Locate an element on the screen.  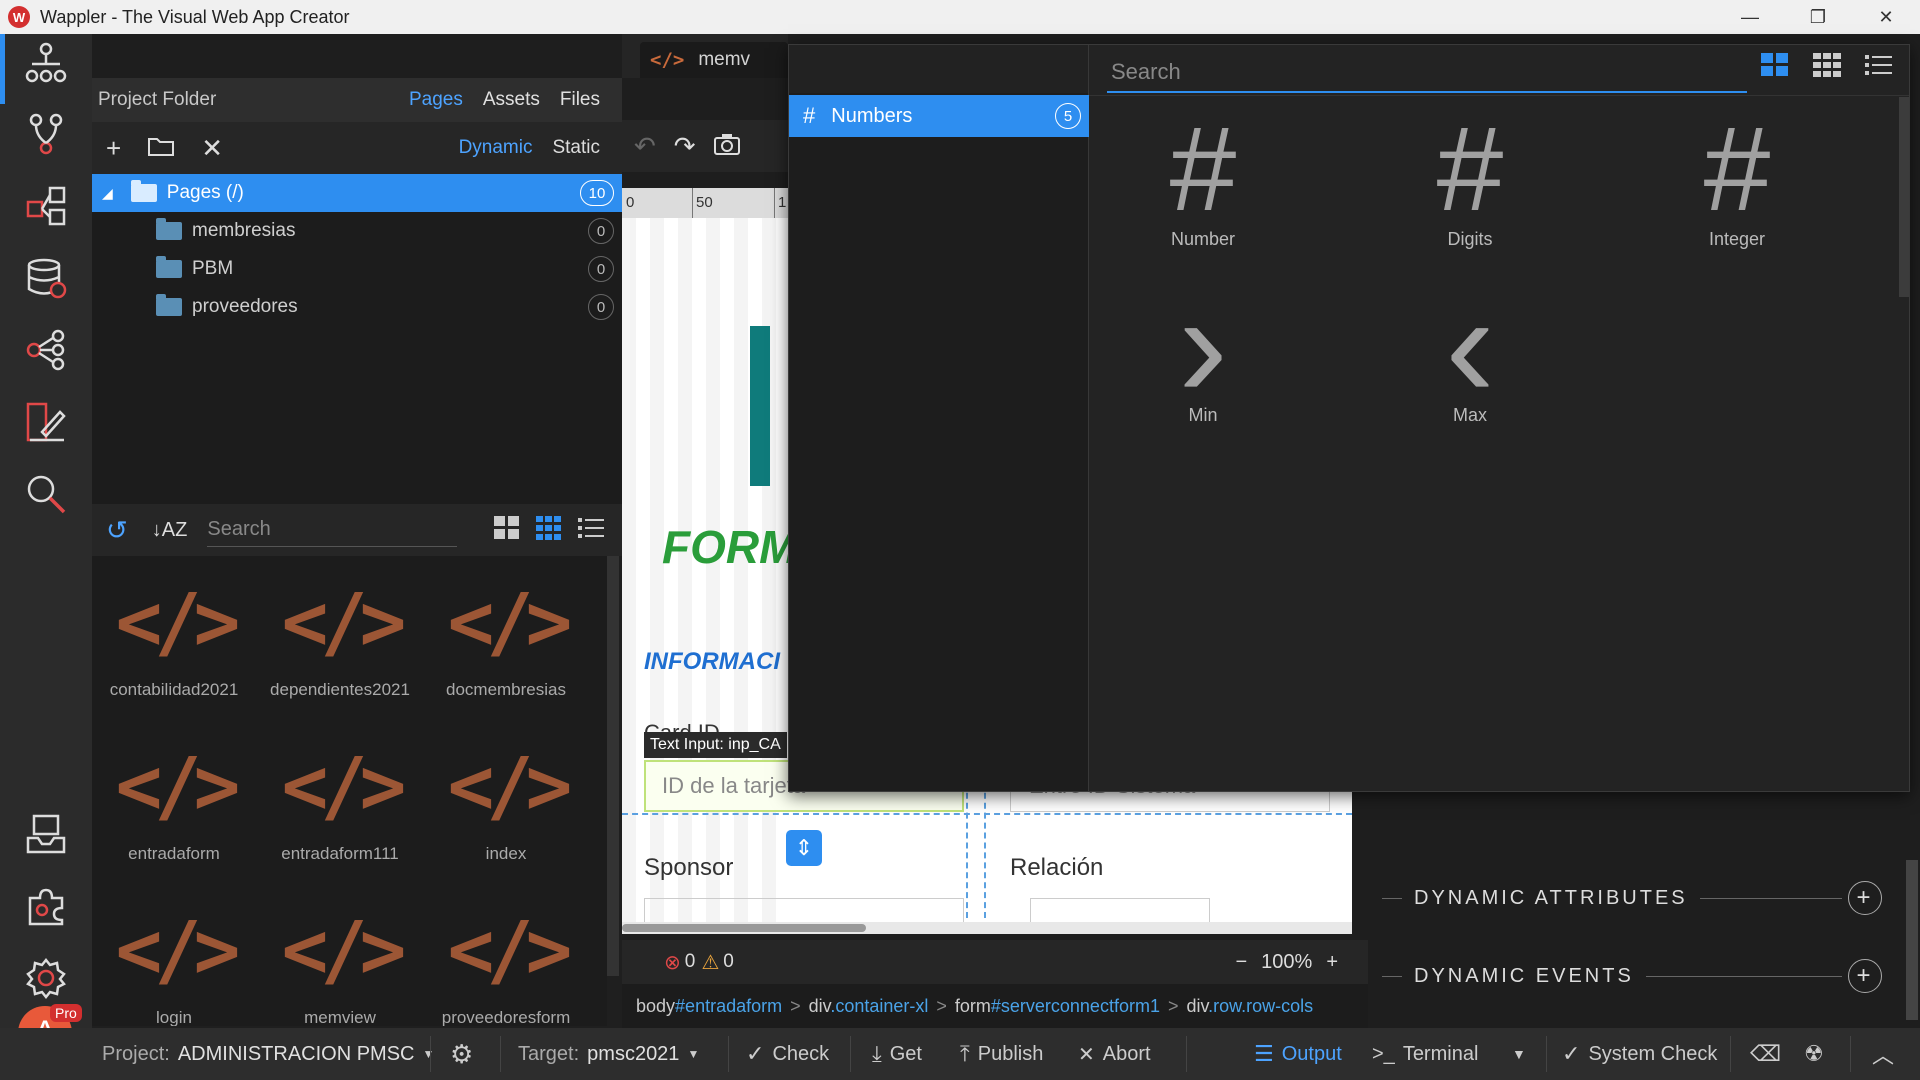
eraser-icon: ⌫ is located at coordinates (1765, 1054).